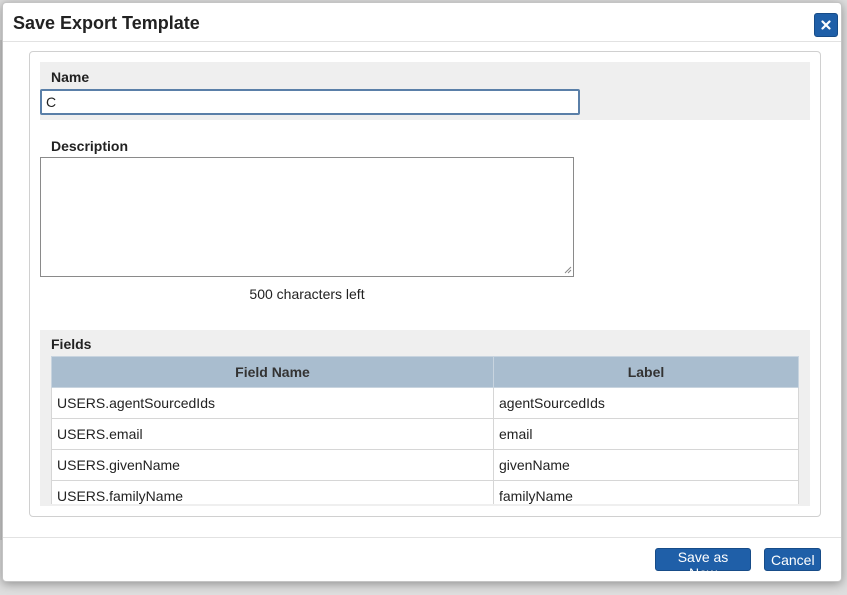 This screenshot has width=847, height=595. Describe the element at coordinates (568, 270) in the screenshot. I see `resize-grip-icon` at that location.